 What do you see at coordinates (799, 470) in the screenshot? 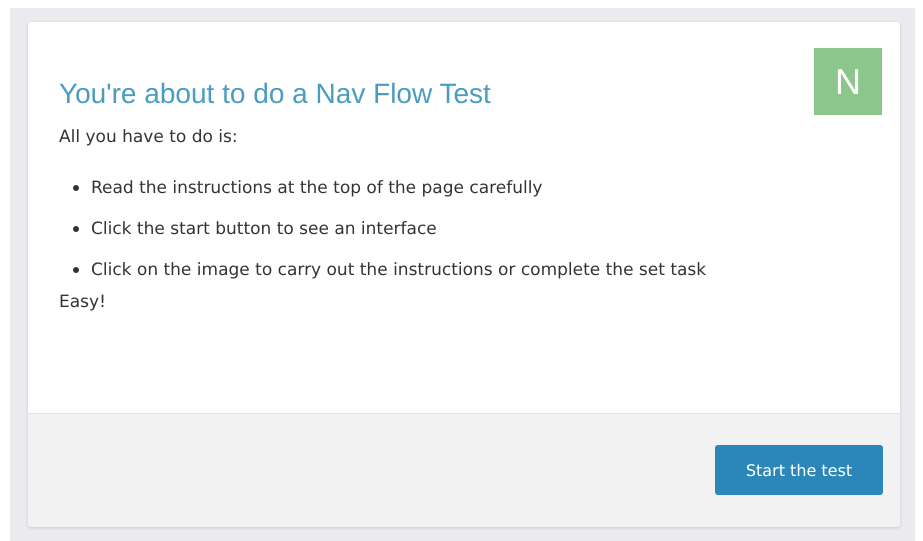
I see `start-button: Start the test` at bounding box center [799, 470].